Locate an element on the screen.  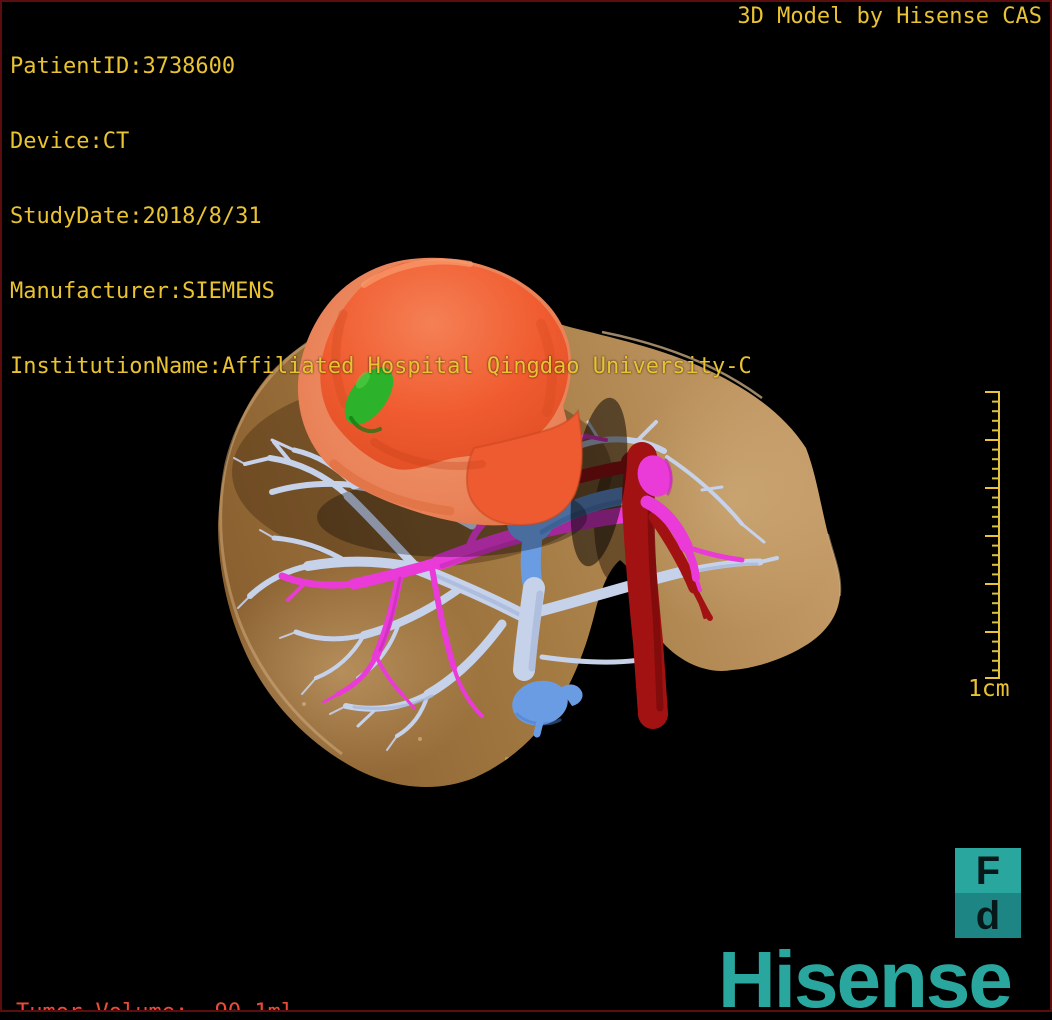
fd-icon-bottom-letter: d is located at coordinates (988, 915).